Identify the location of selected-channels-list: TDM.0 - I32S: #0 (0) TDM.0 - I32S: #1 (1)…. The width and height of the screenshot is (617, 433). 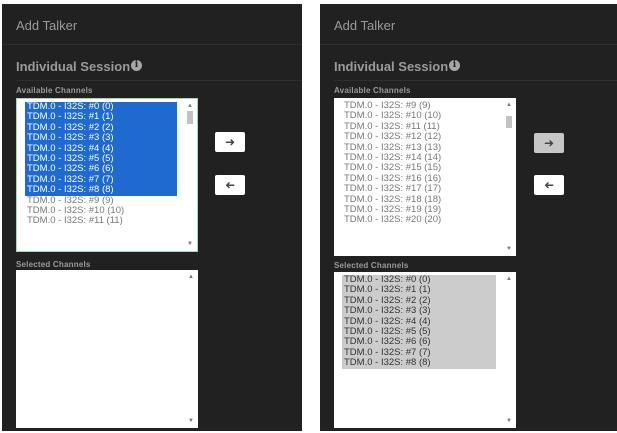
(425, 350).